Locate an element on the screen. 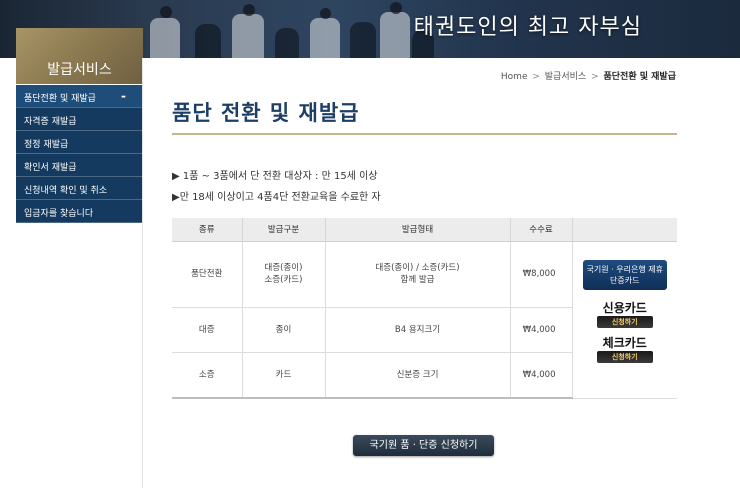 The height and width of the screenshot is (488, 740). table-header-row: 종류 발급구분 발급형태 수수료 is located at coordinates (424, 230).